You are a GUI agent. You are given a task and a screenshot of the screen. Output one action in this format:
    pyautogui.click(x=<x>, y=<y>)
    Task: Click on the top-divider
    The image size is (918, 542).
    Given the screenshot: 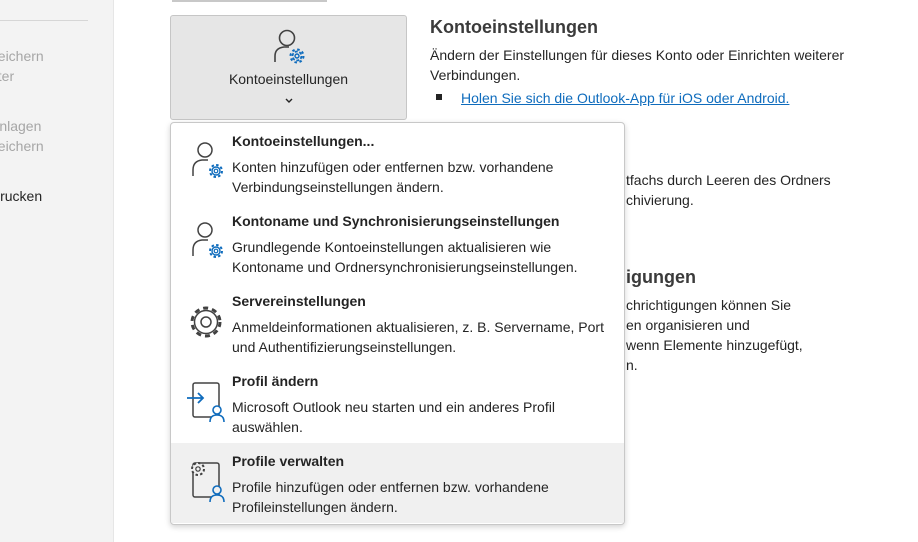 What is the action you would take?
    pyautogui.click(x=249, y=1)
    